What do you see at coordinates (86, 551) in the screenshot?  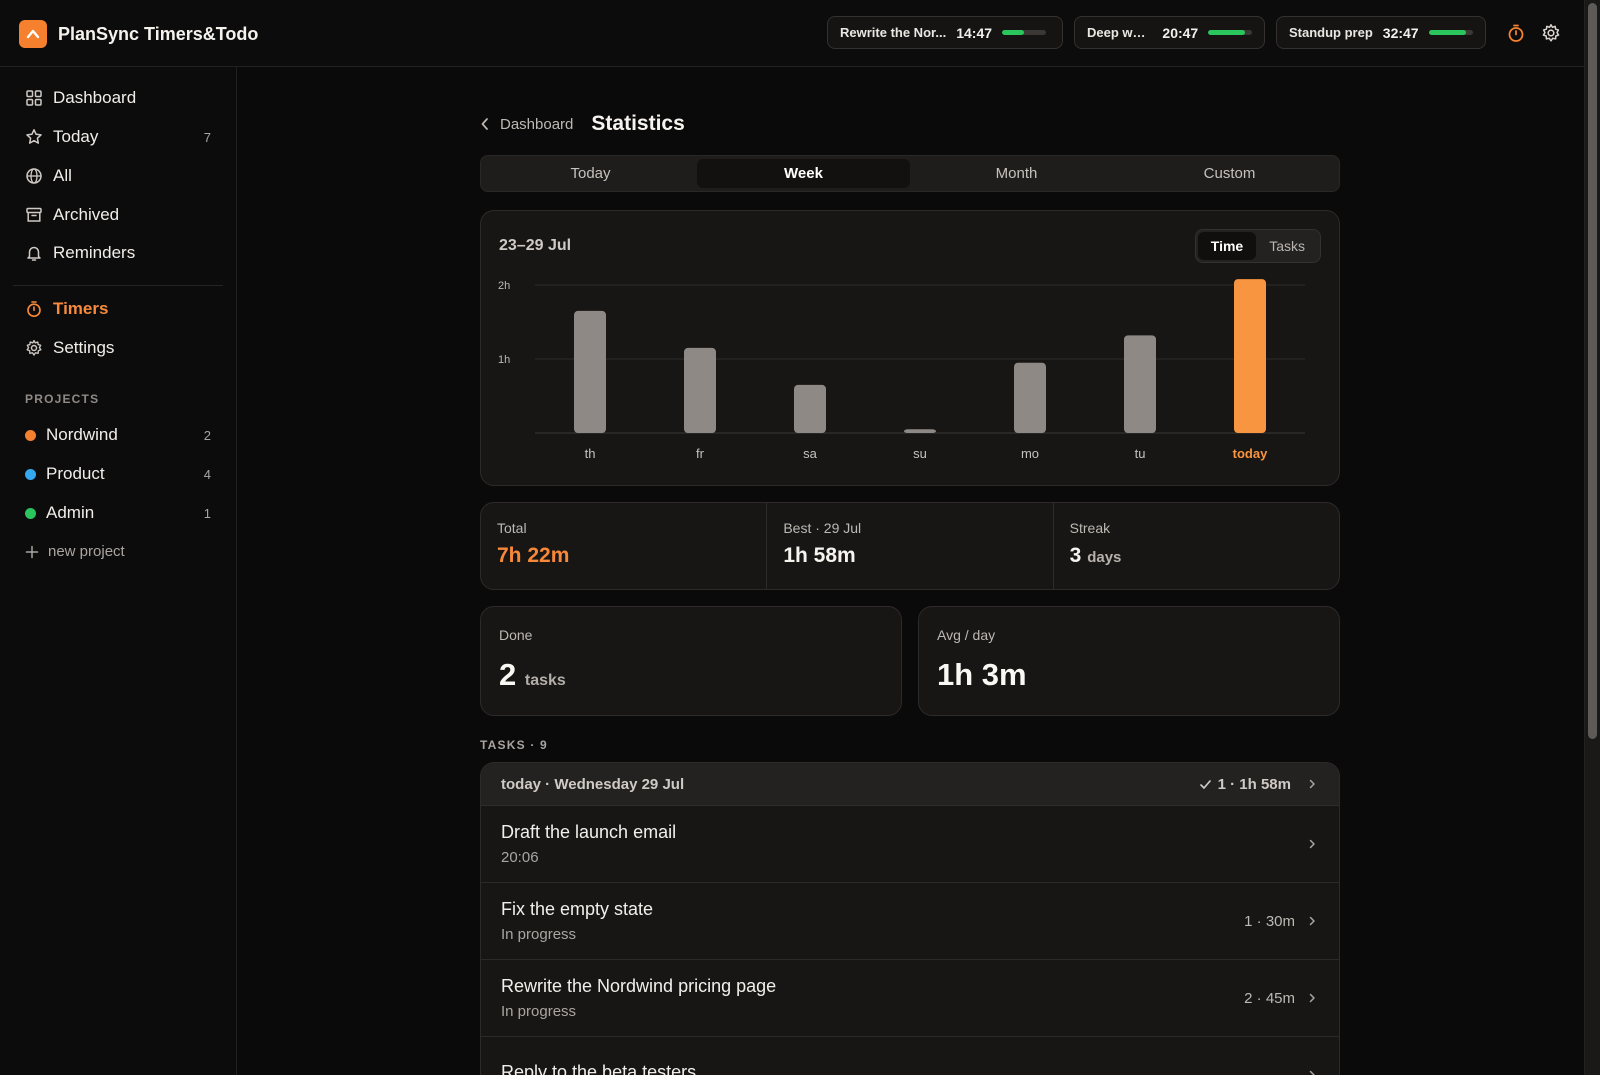 I see `new-project-label: new project` at bounding box center [86, 551].